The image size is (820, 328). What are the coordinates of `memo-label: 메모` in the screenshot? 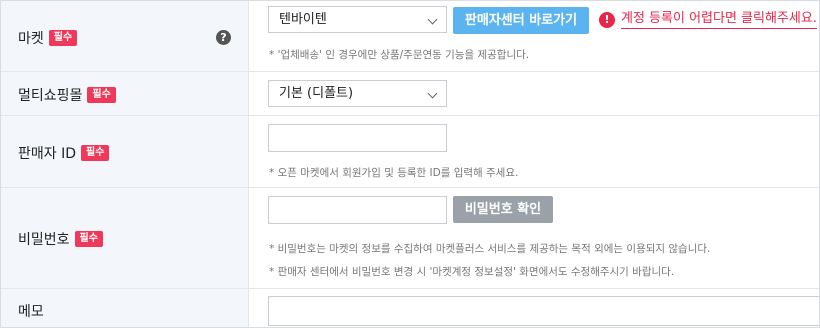 It's located at (31, 311).